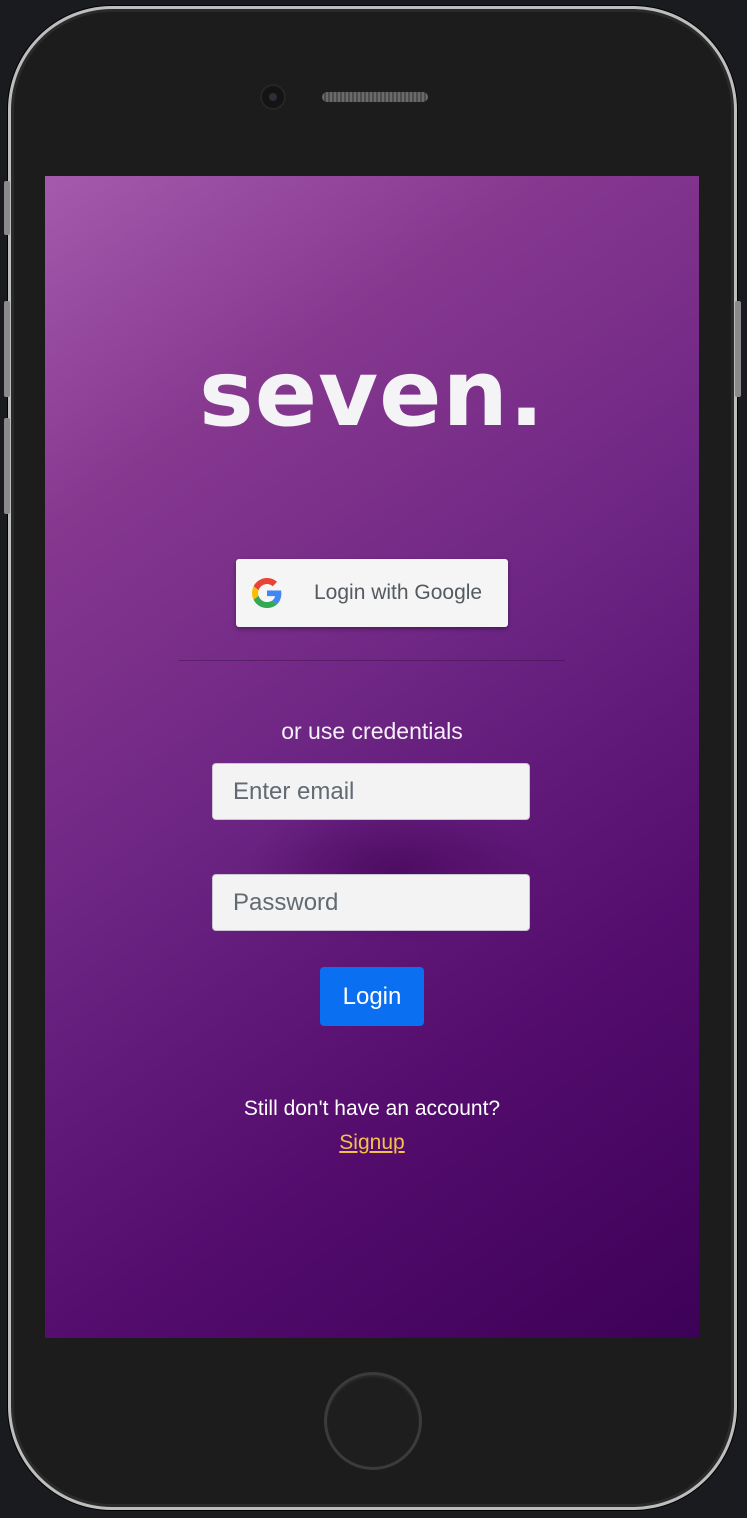 This screenshot has width=747, height=1518. Describe the element at coordinates (372, 660) in the screenshot. I see `divider-line` at that location.